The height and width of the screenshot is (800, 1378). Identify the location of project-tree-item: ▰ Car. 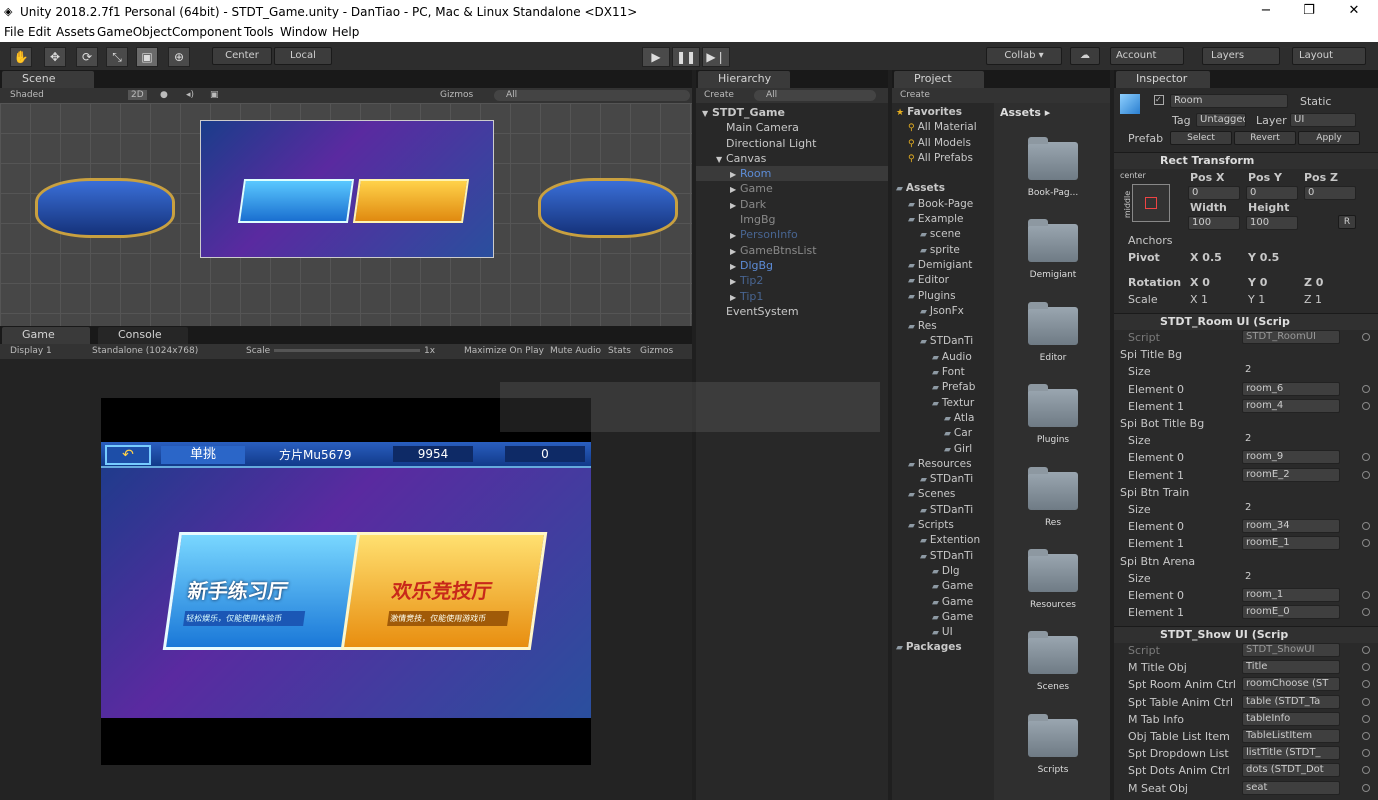
(943, 433).